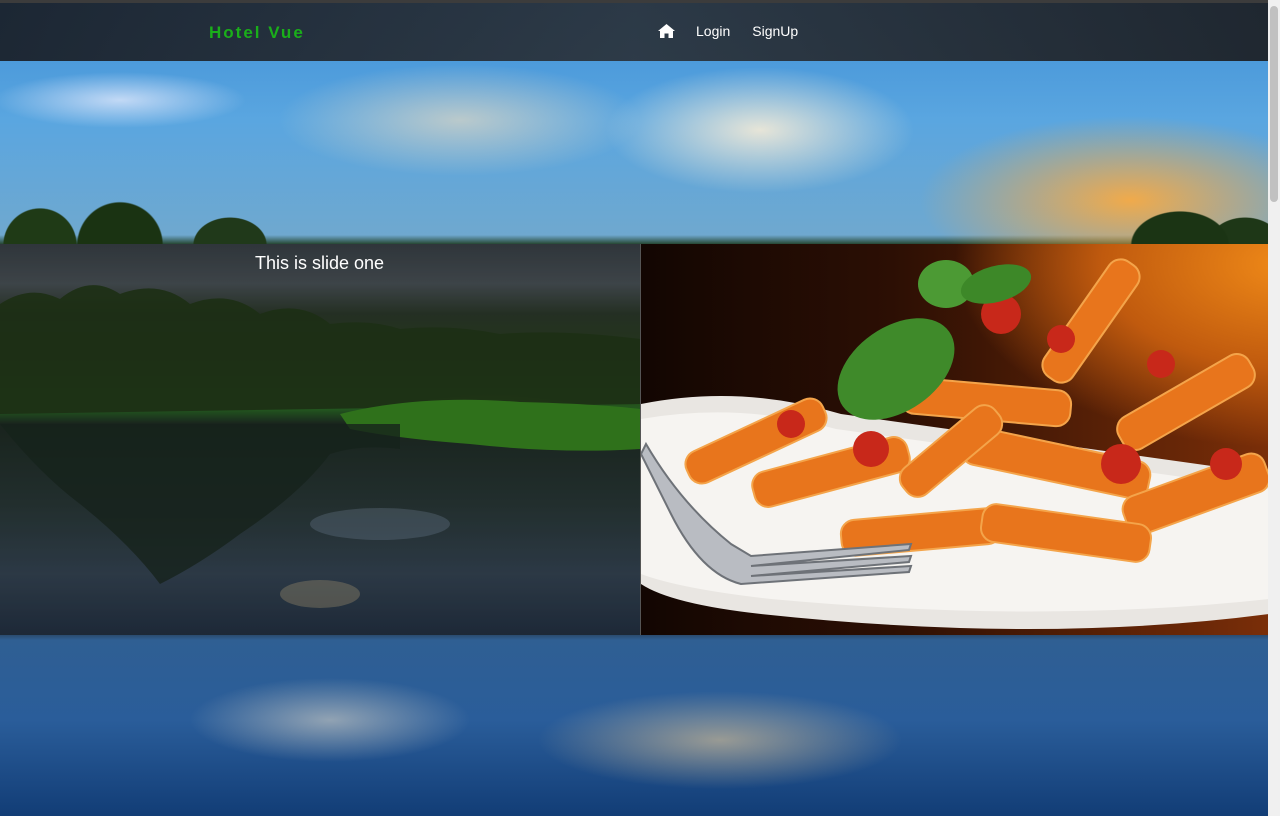  Describe the element at coordinates (1274, 408) in the screenshot. I see `page-scrollbar` at that location.